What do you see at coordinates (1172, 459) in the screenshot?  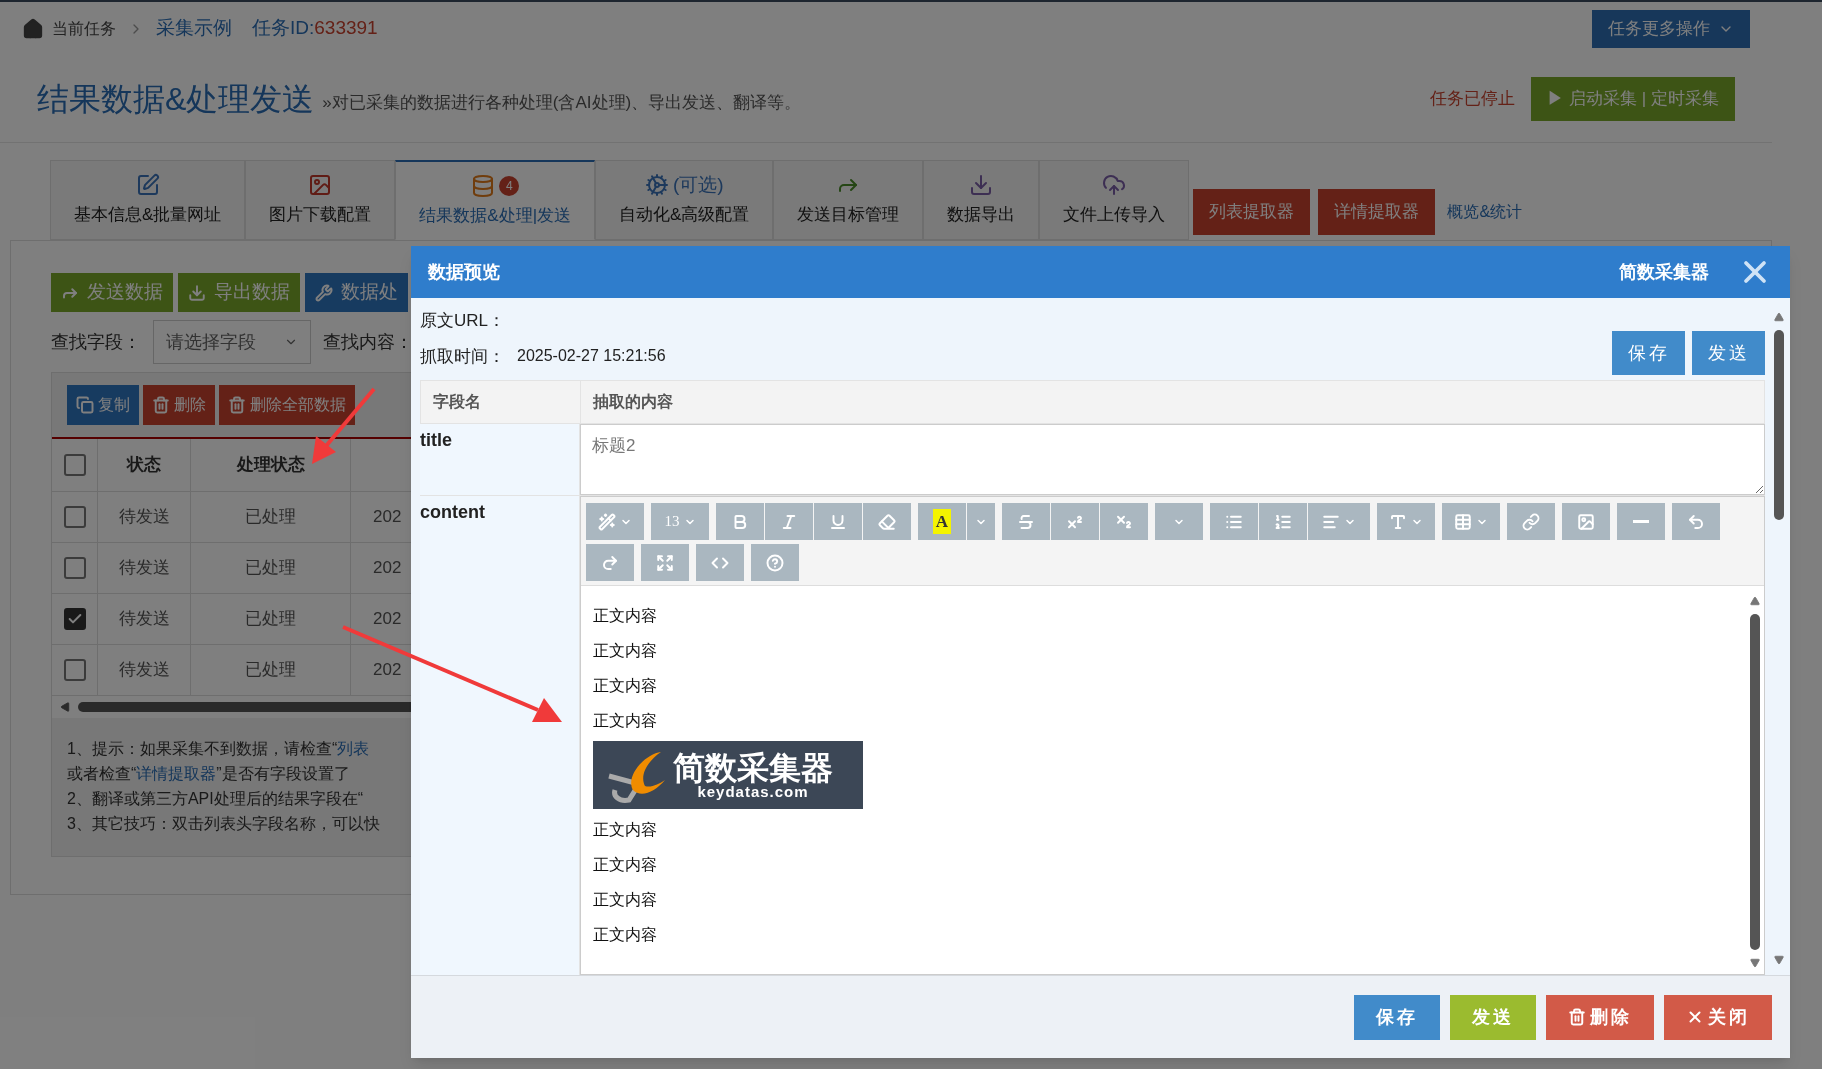 I see `title-field: 标题2` at bounding box center [1172, 459].